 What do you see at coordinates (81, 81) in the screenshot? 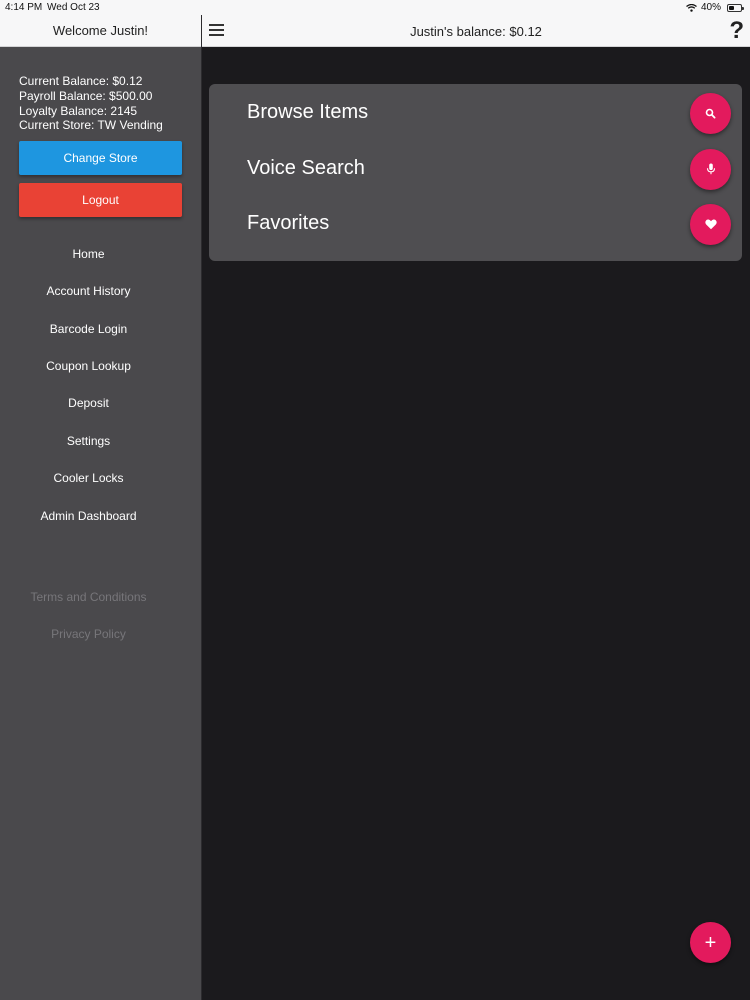
I see `current-balance: Current Balance: $0.12` at bounding box center [81, 81].